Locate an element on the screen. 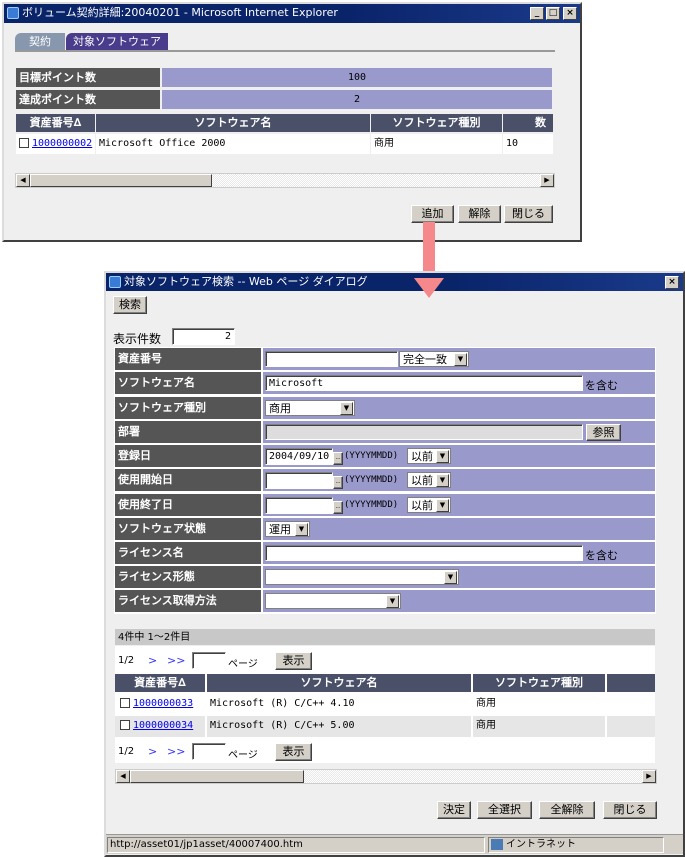 The height and width of the screenshot is (857, 685). select-value: 以前 is located at coordinates (422, 480).